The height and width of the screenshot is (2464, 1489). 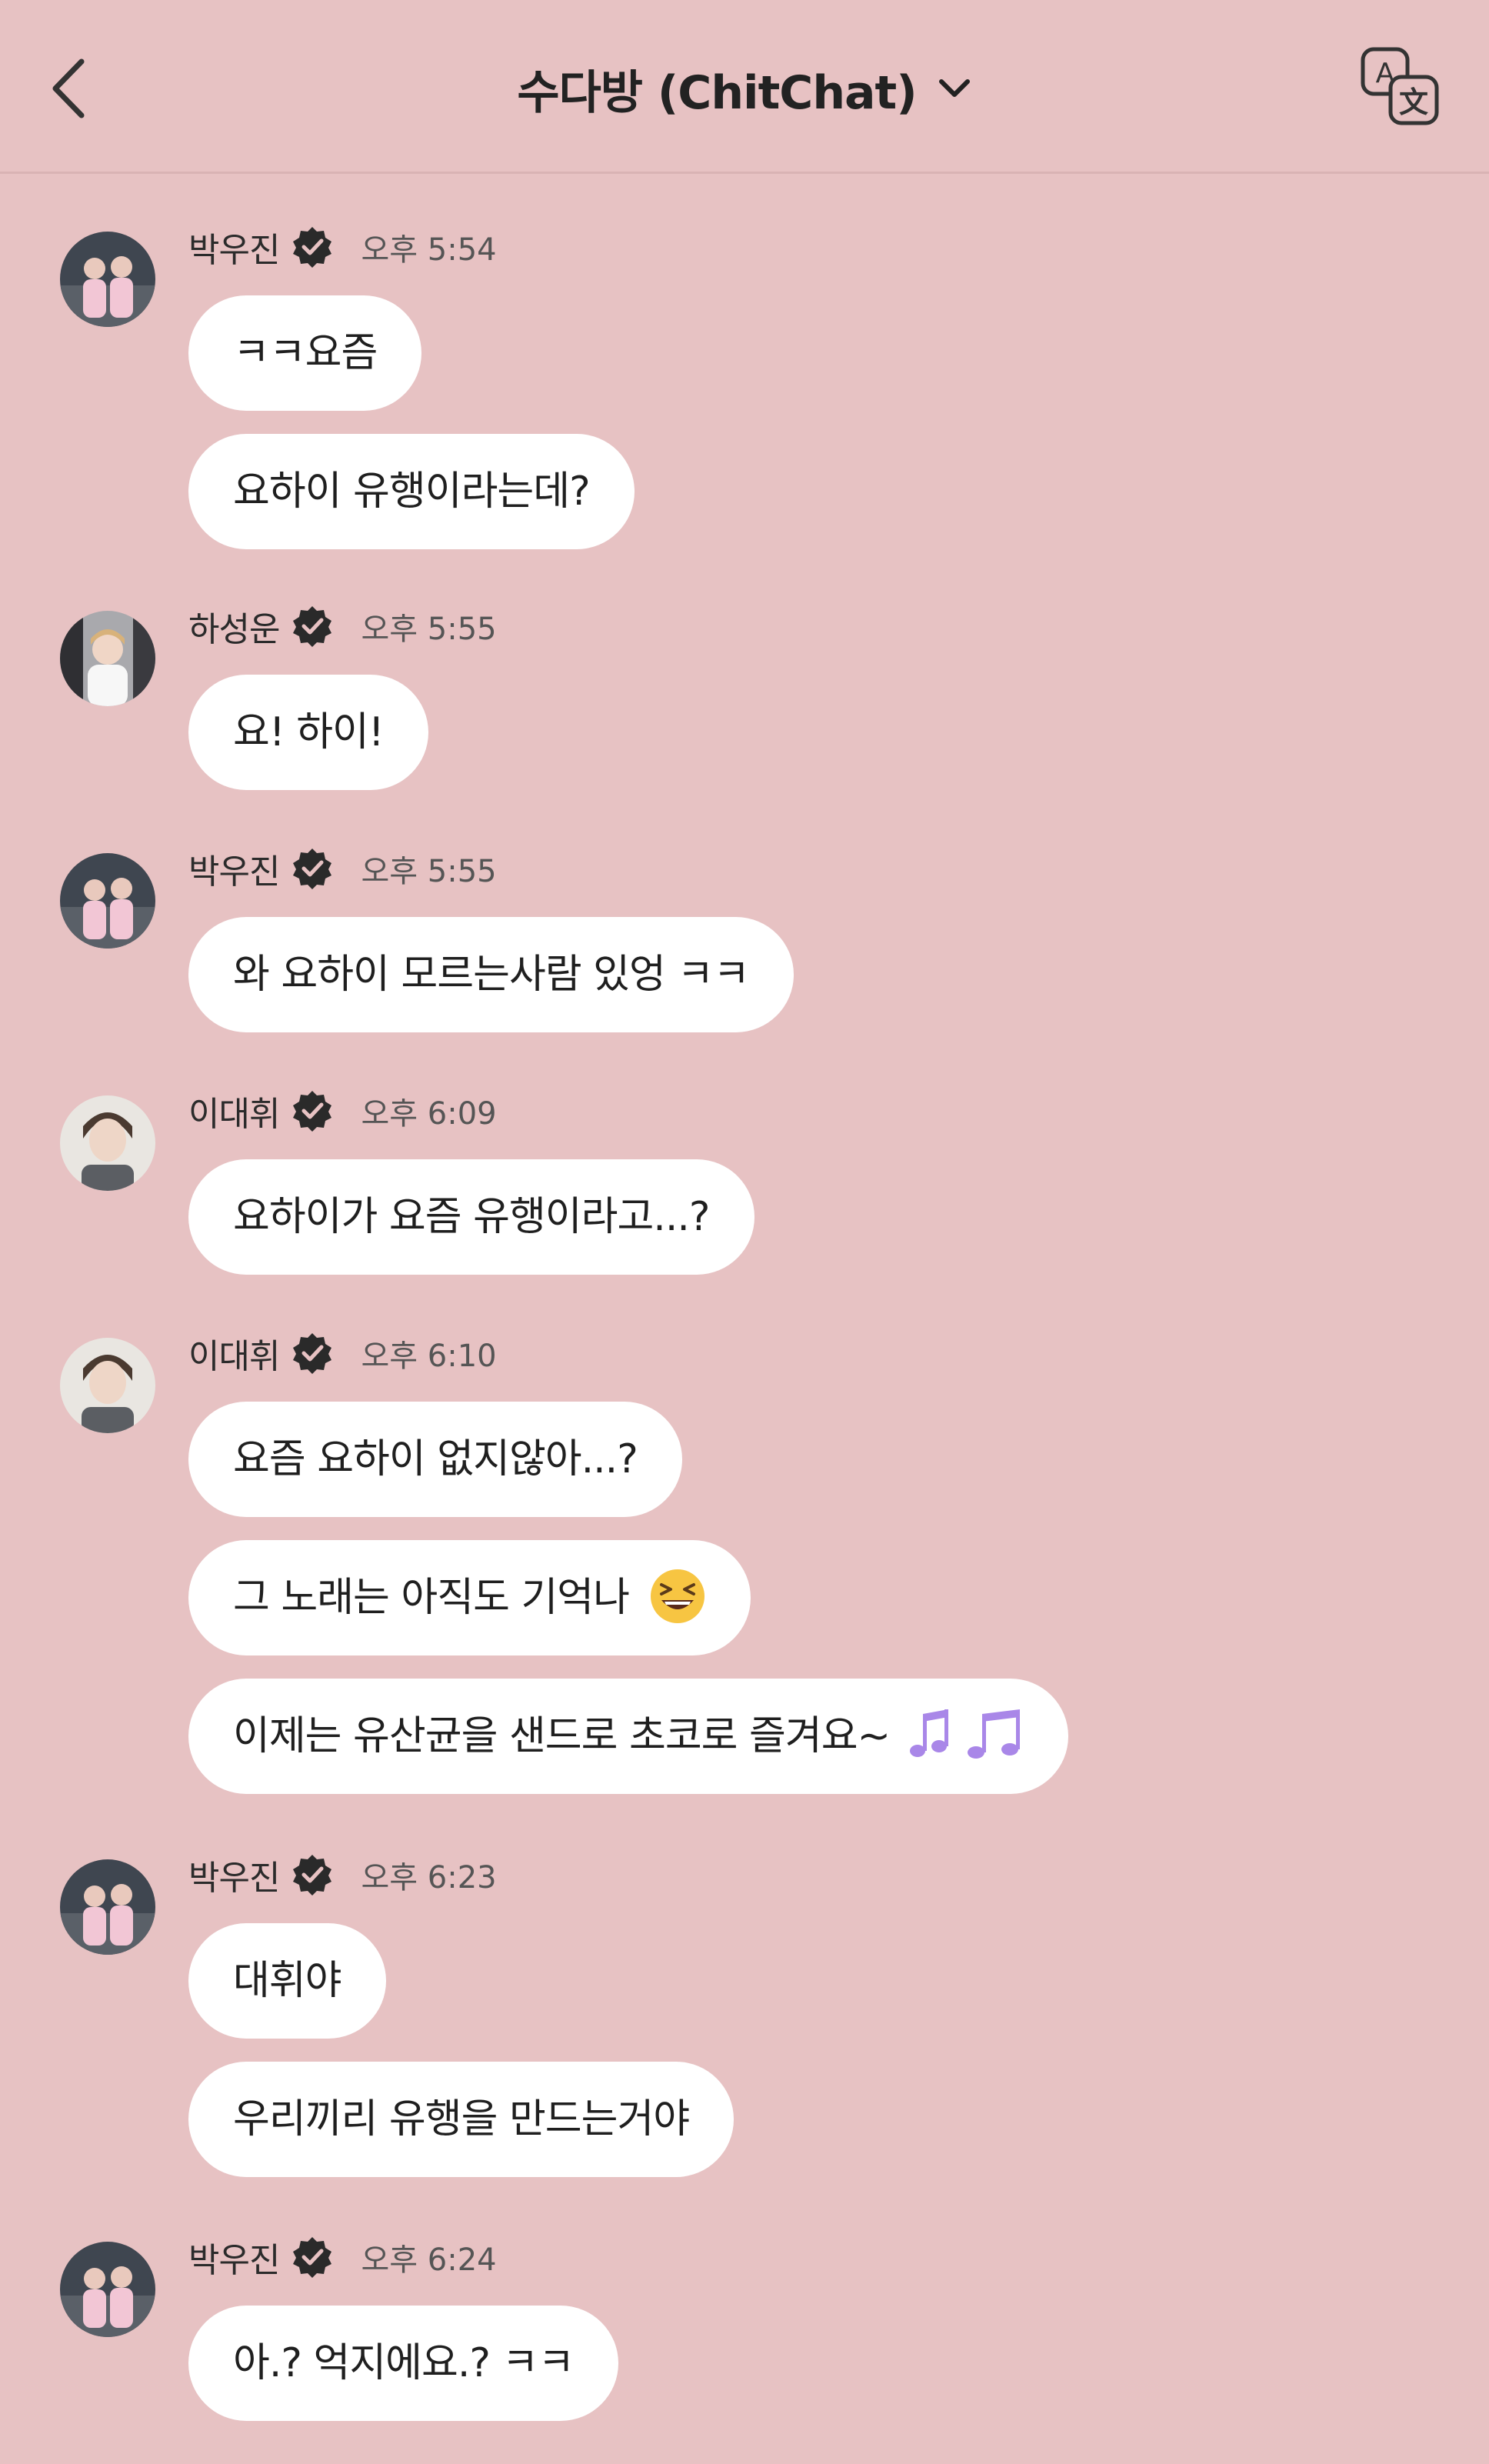 What do you see at coordinates (839, 1110) in the screenshot?
I see `message-meta: 이대휘 오후 6:09` at bounding box center [839, 1110].